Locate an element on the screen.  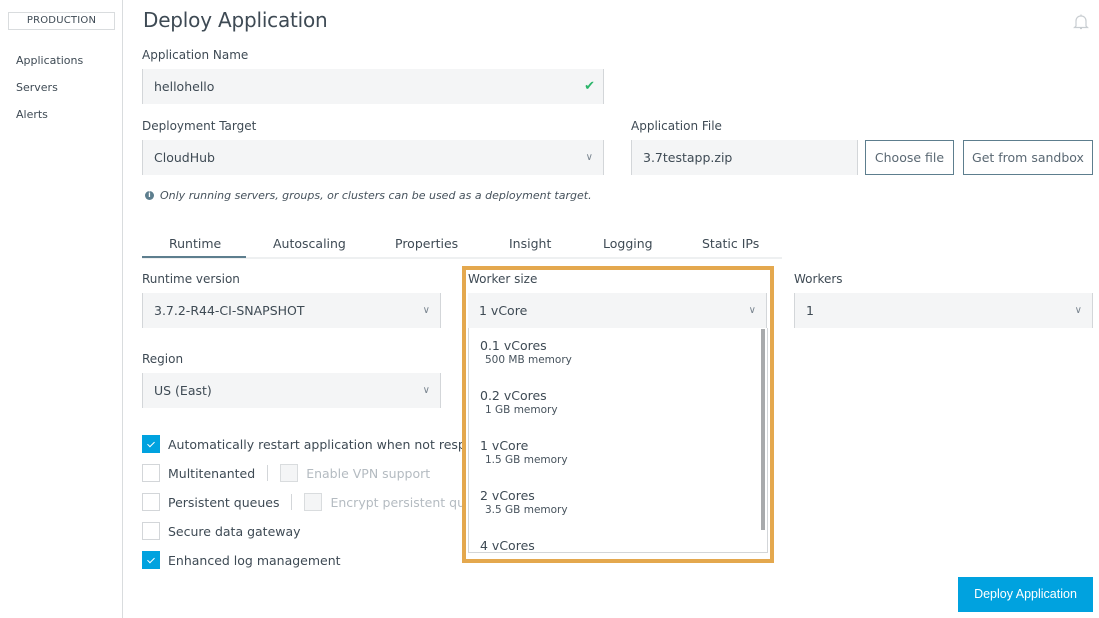
option-memory: 500 MB memory is located at coordinates (528, 360).